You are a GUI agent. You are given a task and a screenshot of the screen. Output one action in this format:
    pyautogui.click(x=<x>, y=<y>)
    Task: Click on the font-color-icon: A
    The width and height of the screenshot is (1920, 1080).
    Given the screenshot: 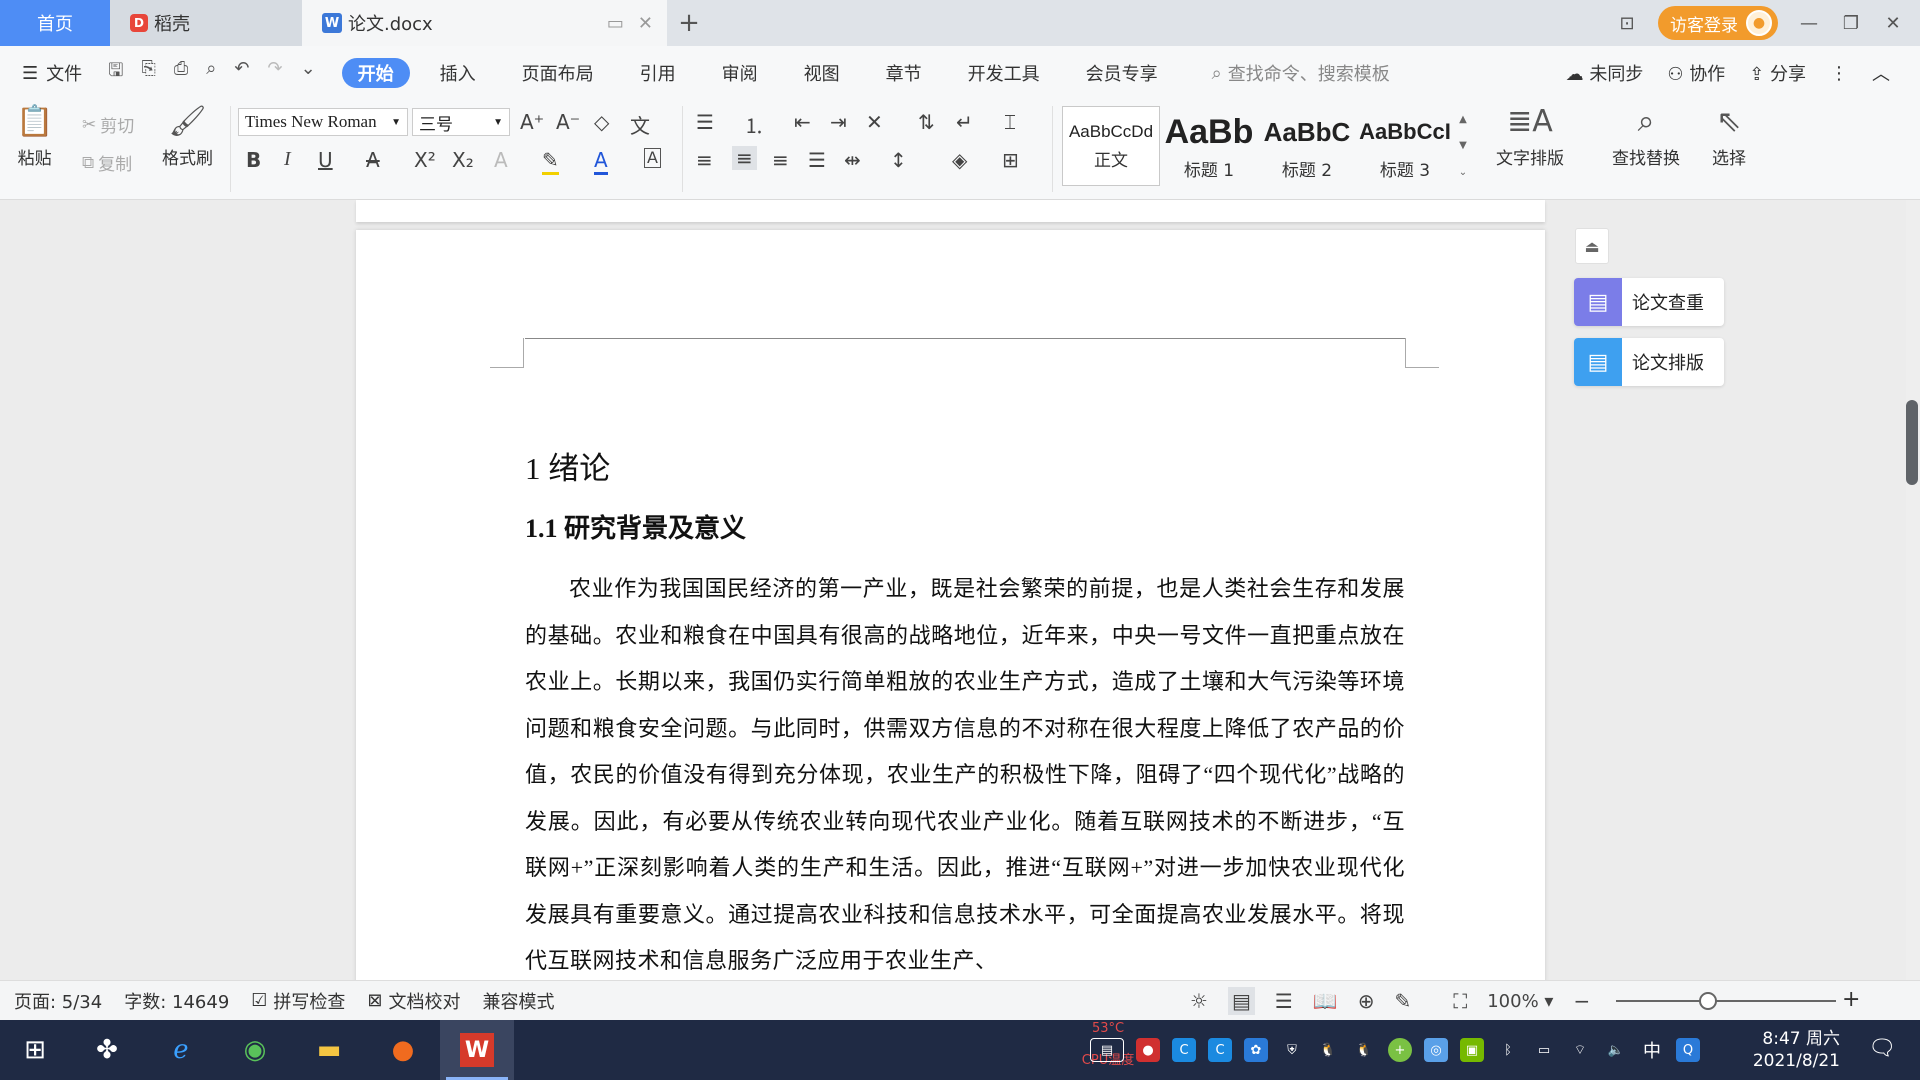 What is the action you would take?
    pyautogui.click(x=601, y=161)
    